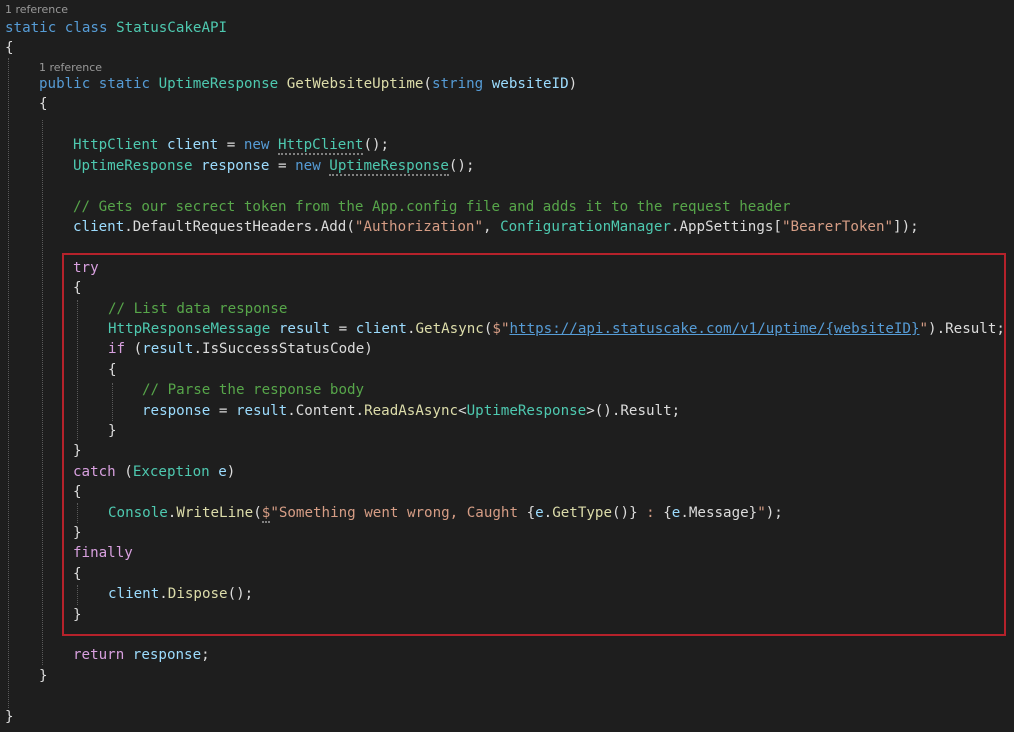 Image resolution: width=1014 pixels, height=732 pixels. What do you see at coordinates (837, 227) in the screenshot?
I see `string: "BearerToken"` at bounding box center [837, 227].